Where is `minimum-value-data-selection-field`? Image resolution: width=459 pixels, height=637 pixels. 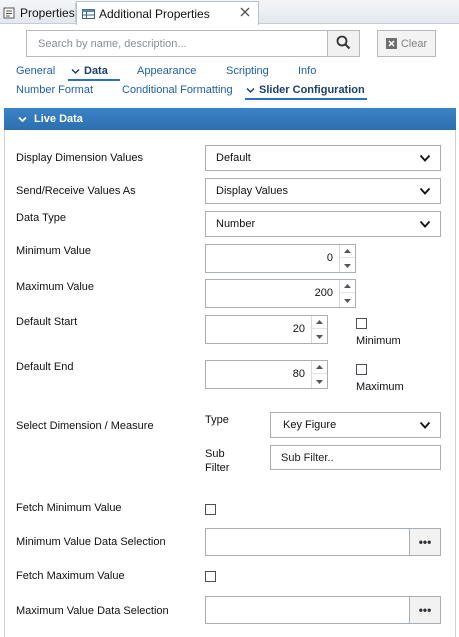
minimum-value-data-selection-field is located at coordinates (308, 542).